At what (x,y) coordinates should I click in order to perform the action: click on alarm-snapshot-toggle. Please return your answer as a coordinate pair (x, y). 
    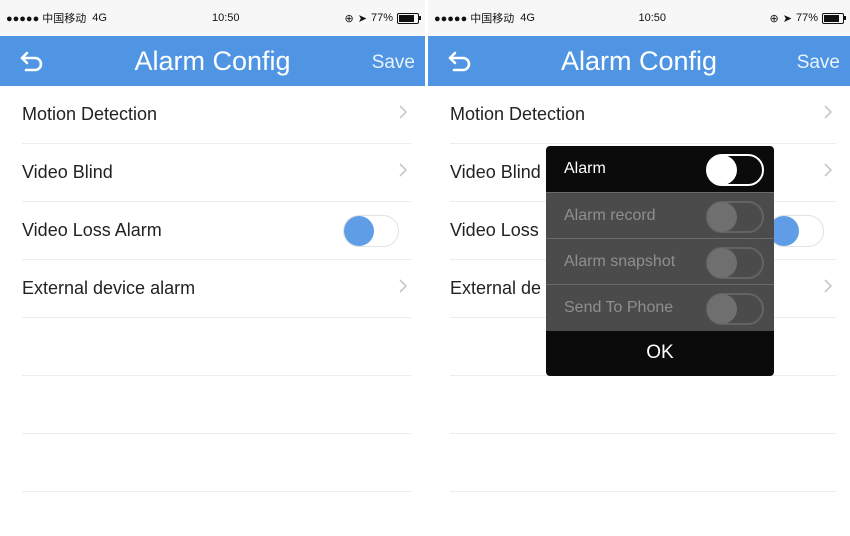
    Looking at the image, I should click on (735, 263).